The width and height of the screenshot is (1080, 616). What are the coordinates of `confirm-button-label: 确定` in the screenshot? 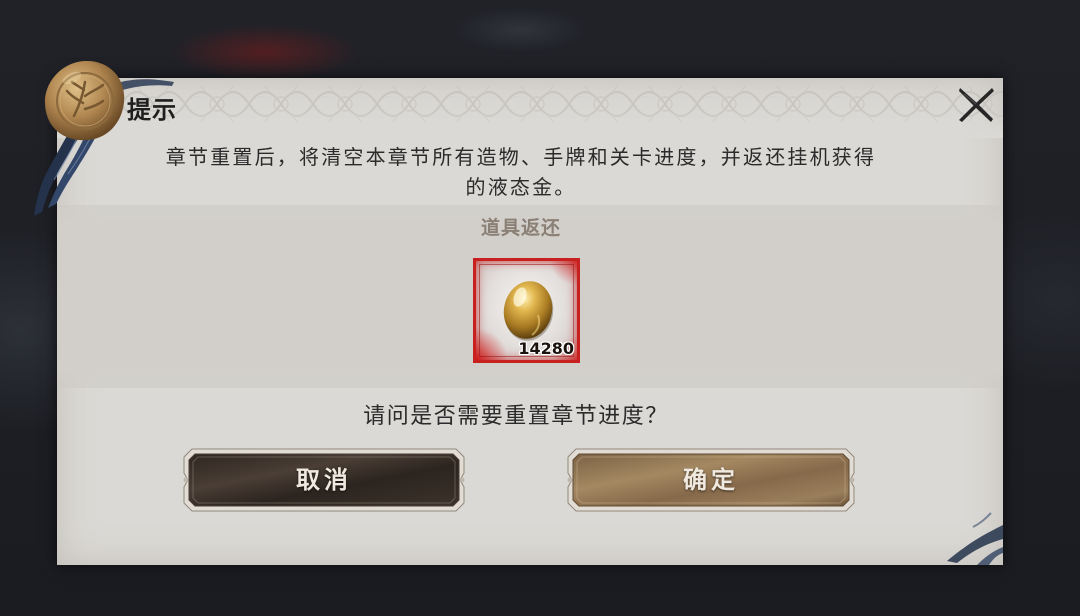 It's located at (711, 480).